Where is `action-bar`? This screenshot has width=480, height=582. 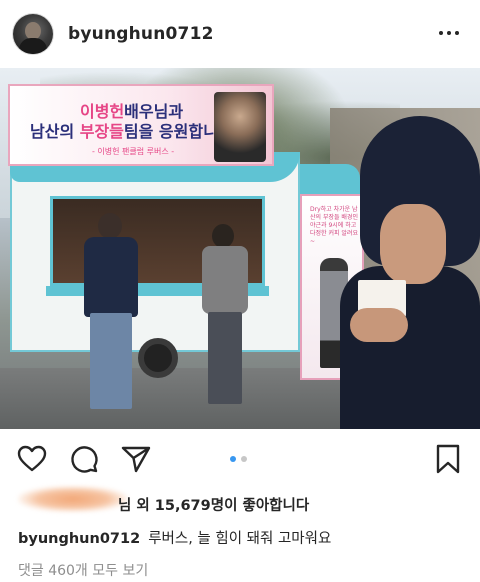 action-bar is located at coordinates (240, 459).